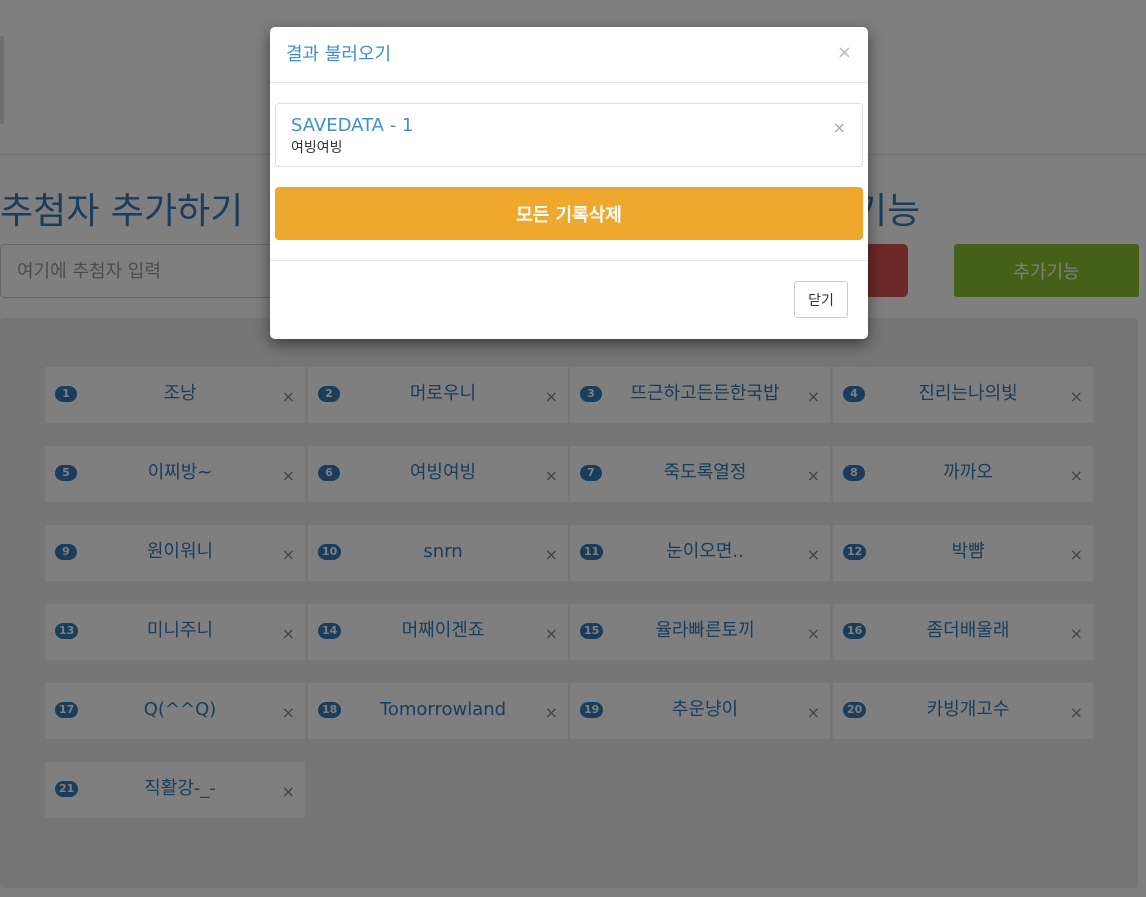 This screenshot has height=897, width=1146. What do you see at coordinates (844, 53) in the screenshot?
I see `close-icon: ×` at bounding box center [844, 53].